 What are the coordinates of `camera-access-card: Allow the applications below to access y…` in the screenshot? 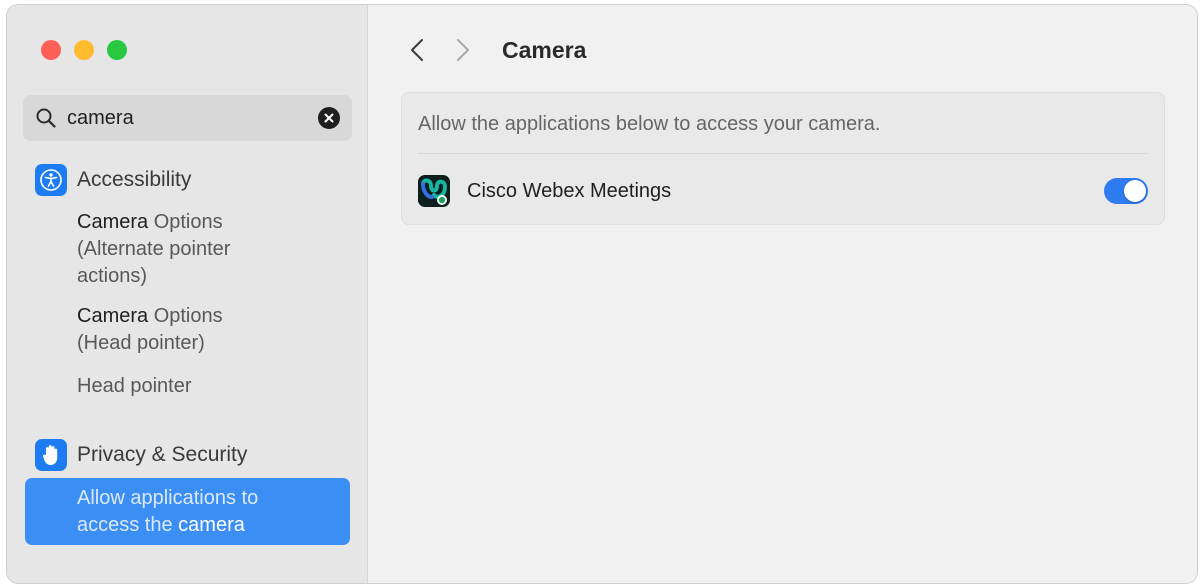 It's located at (783, 158).